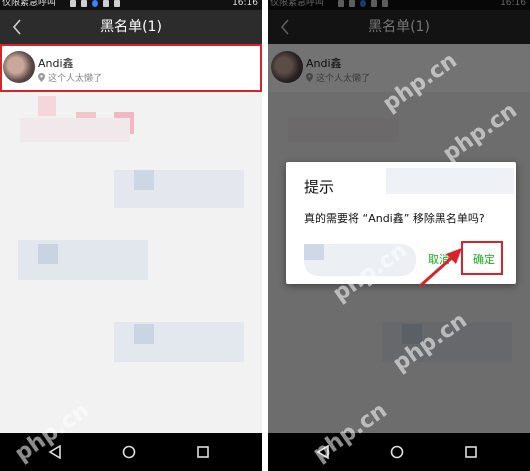 Image resolution: width=530 pixels, height=471 pixels. I want to click on contact-signature: 这个人太懒了, so click(70, 77).